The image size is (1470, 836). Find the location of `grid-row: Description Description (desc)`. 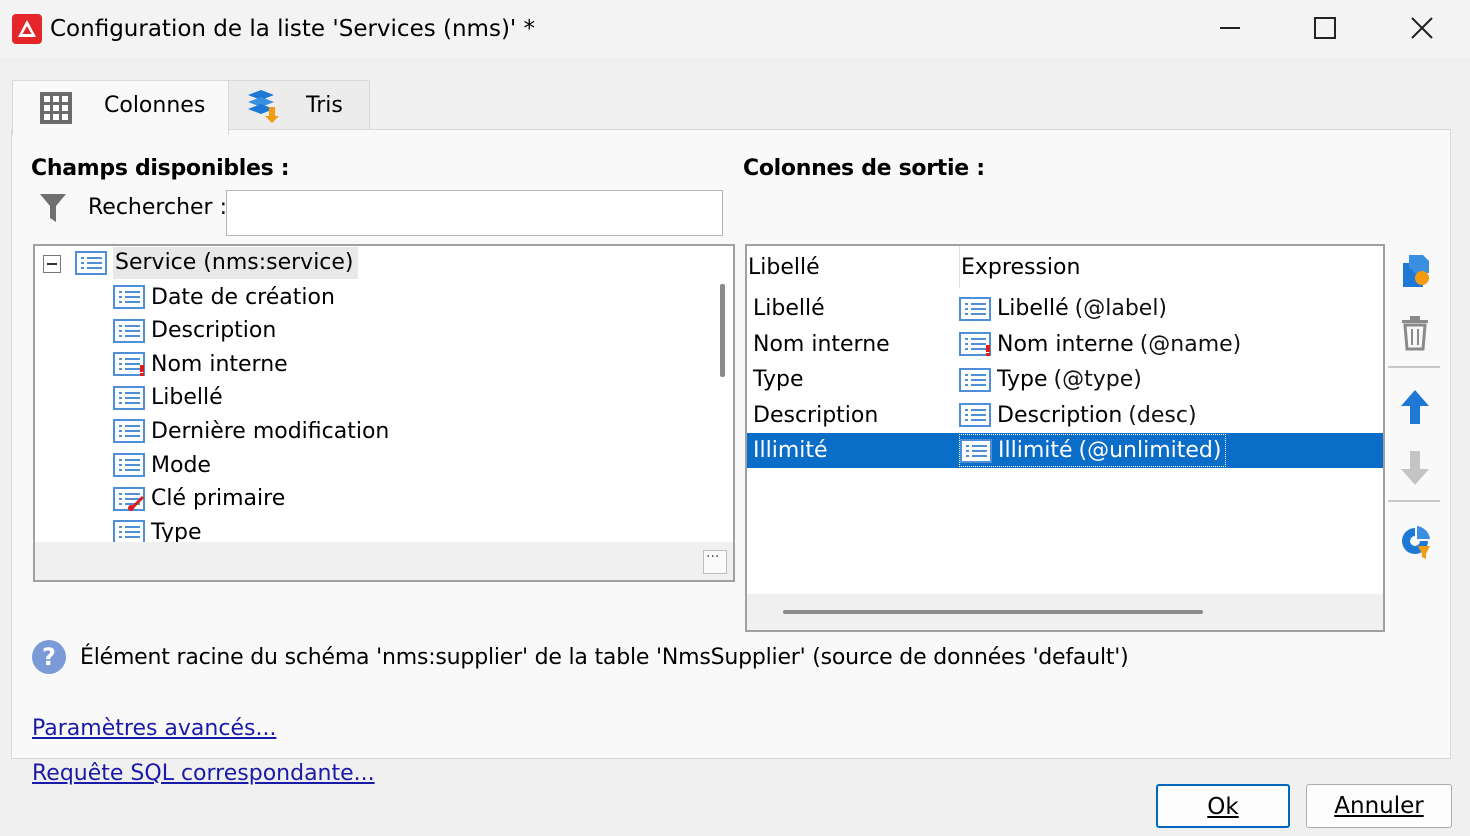

grid-row: Description Description (desc) is located at coordinates (1065, 415).